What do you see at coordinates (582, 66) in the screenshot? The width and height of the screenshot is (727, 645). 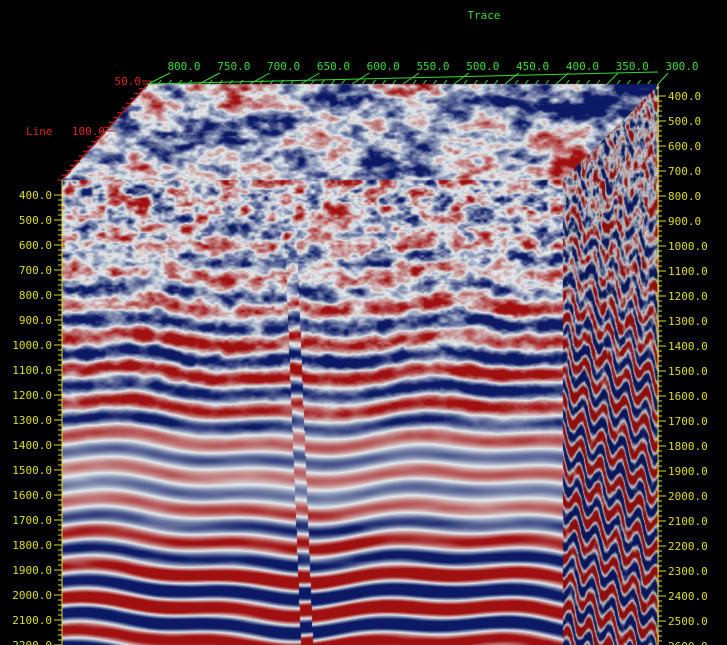 I see `trace-tick-label: 400.0` at bounding box center [582, 66].